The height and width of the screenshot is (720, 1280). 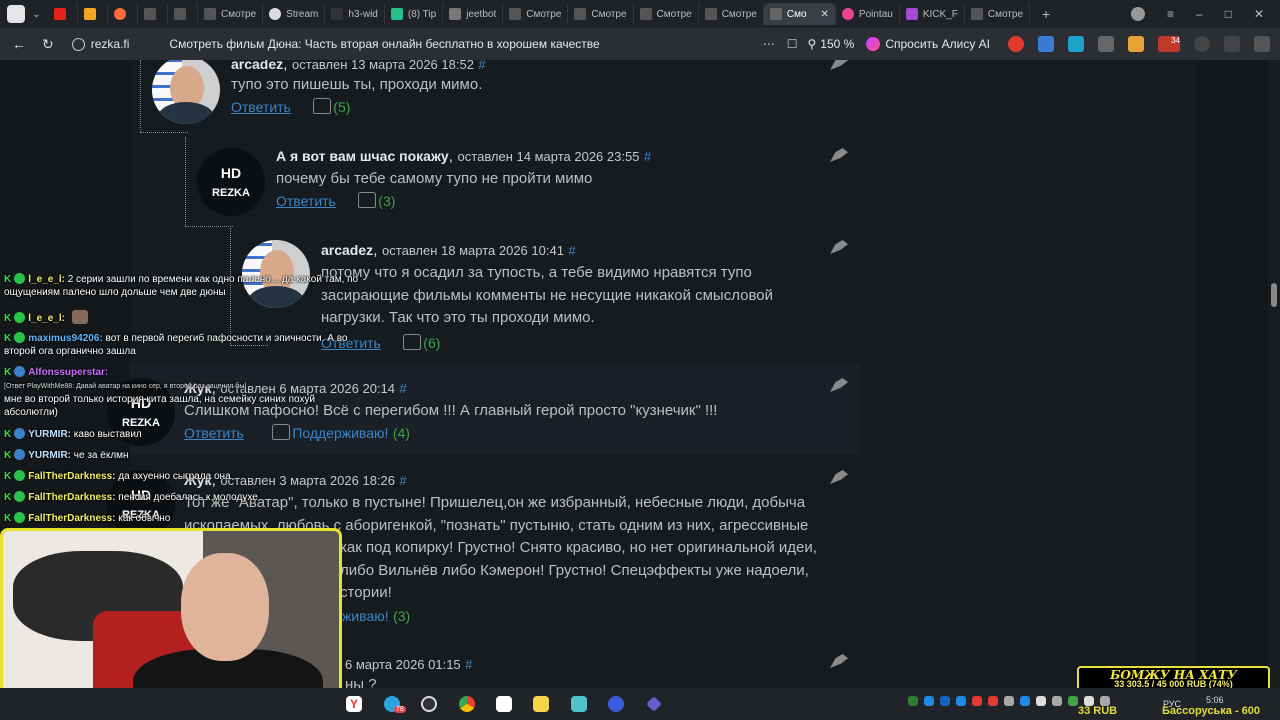 What do you see at coordinates (579, 704) in the screenshot?
I see `note-app-icon` at bounding box center [579, 704].